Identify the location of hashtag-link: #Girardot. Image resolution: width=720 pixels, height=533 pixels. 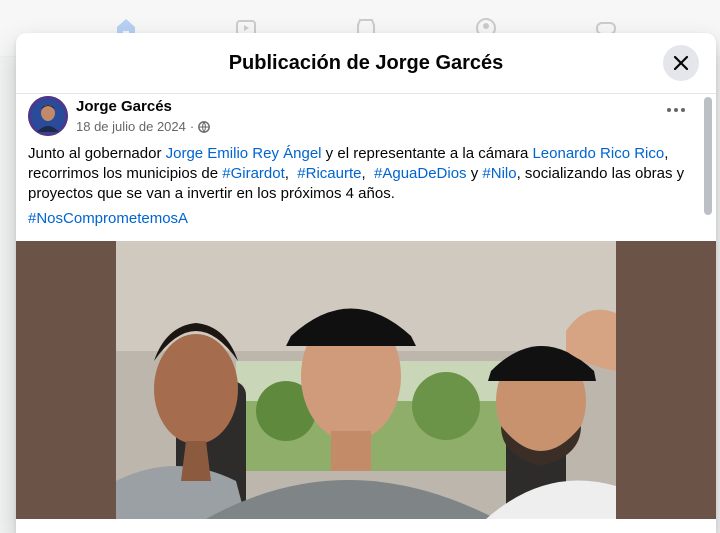
(253, 173).